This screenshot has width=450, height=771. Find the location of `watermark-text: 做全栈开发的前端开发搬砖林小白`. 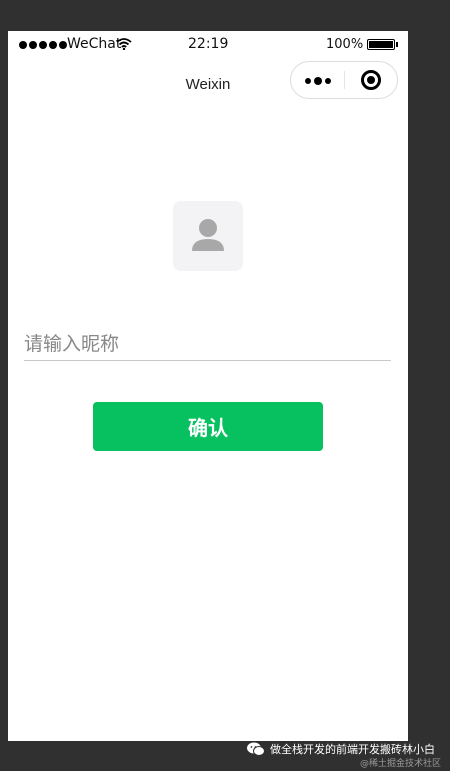

watermark-text: 做全栈开发的前端开发搬砖林小白 is located at coordinates (352, 749).